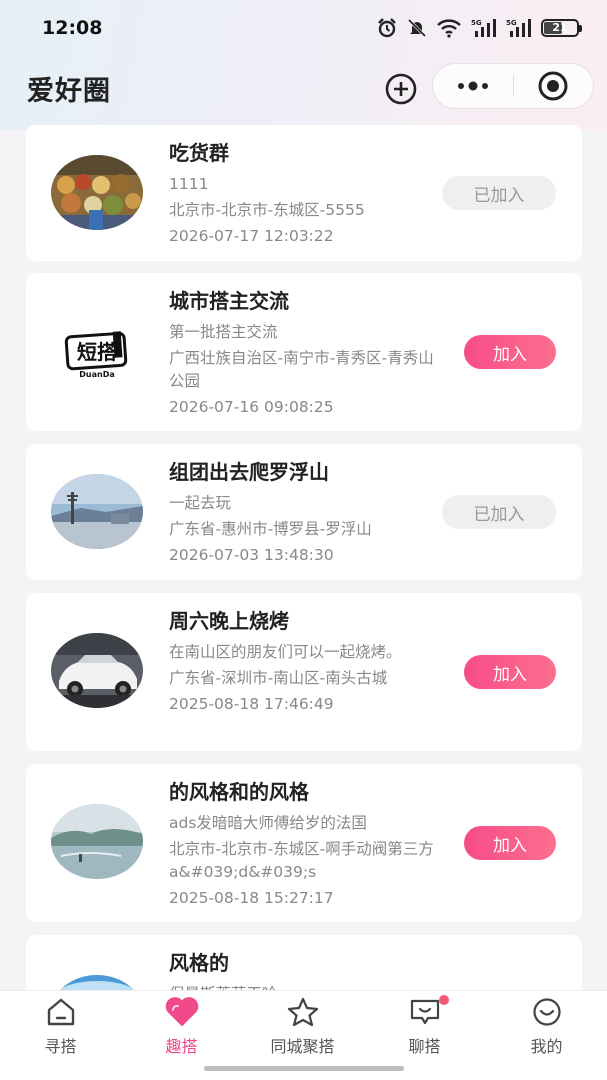 The height and width of the screenshot is (1080, 607). I want to click on tab-quda: 趣搭, so click(181, 1025).